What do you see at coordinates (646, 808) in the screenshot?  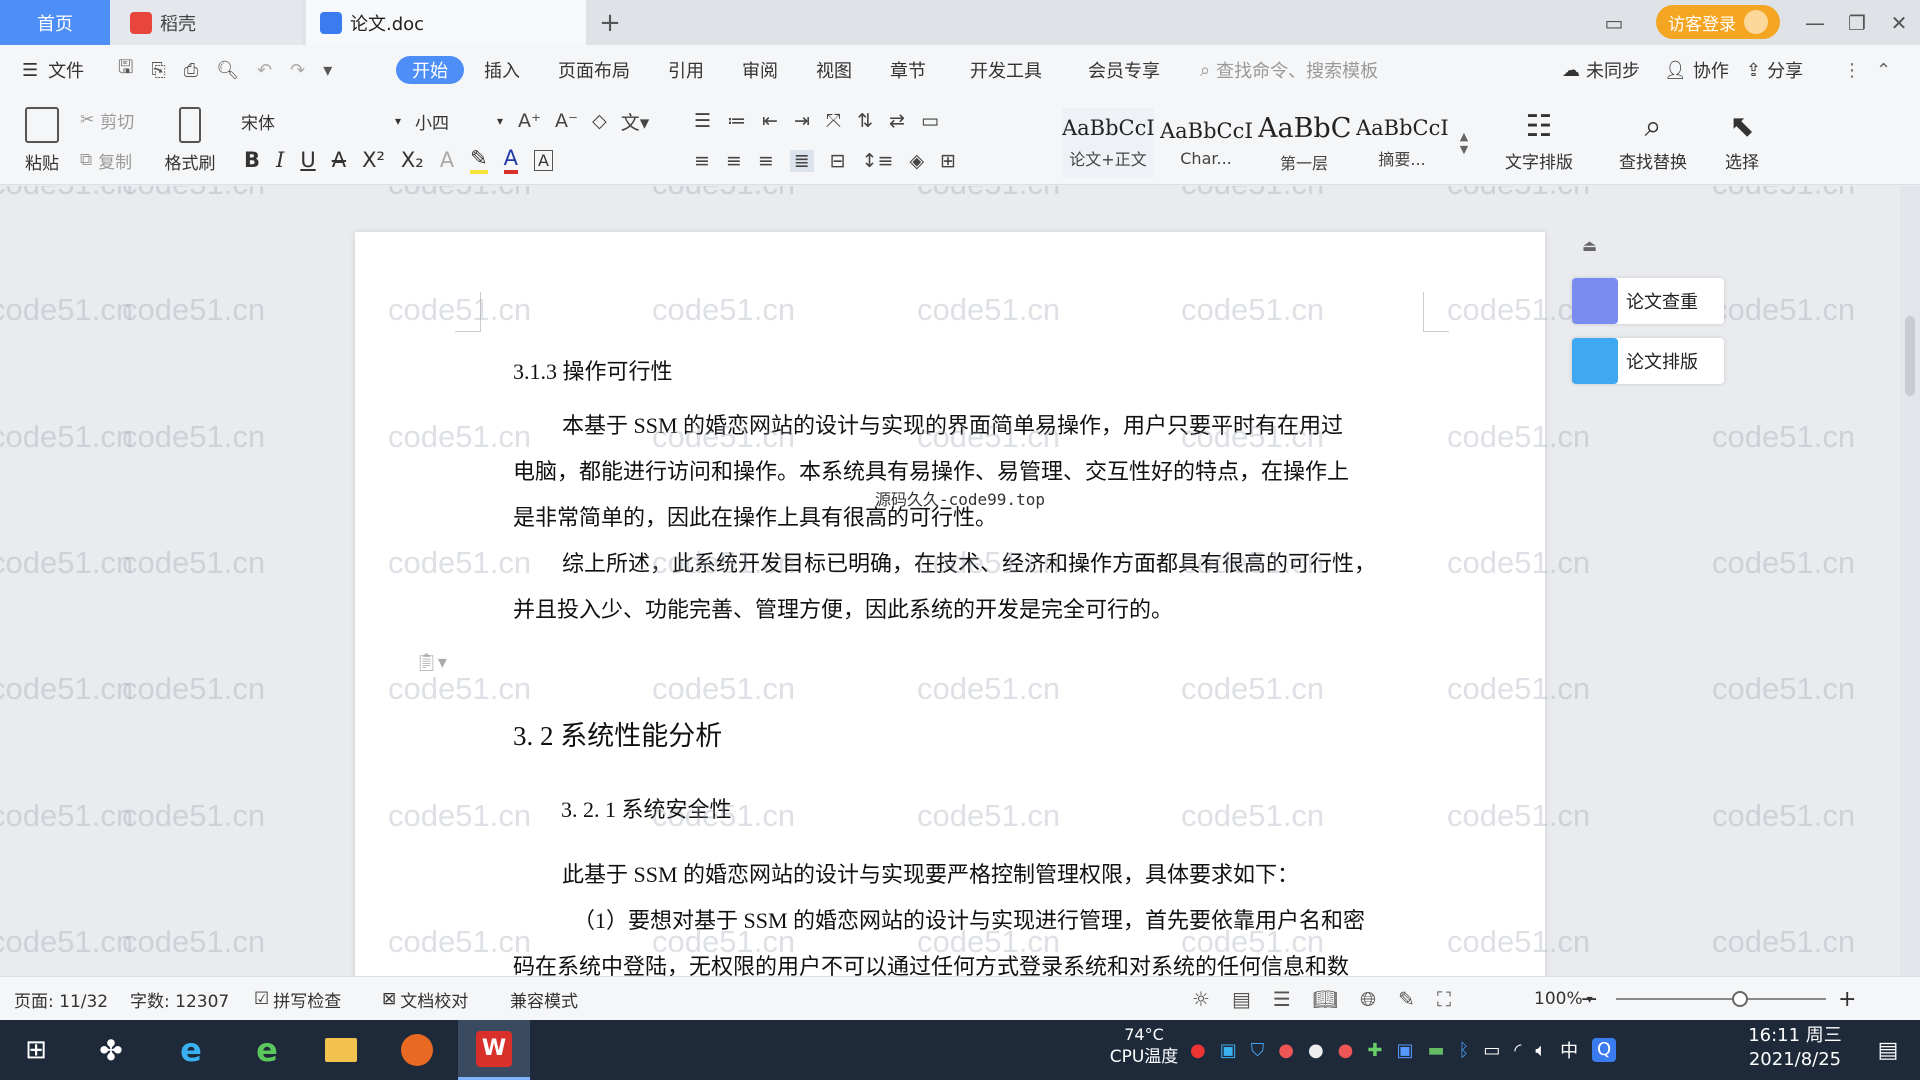 I see `heading-3-2-1: 3. 2. 1 系统安全性` at bounding box center [646, 808].